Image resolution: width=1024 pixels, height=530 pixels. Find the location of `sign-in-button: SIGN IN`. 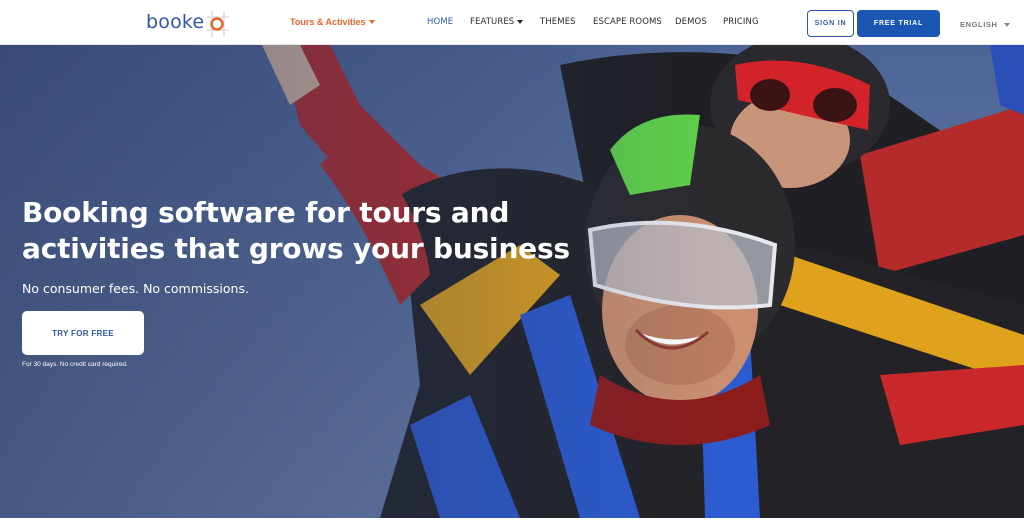

sign-in-button: SIGN IN is located at coordinates (830, 23).